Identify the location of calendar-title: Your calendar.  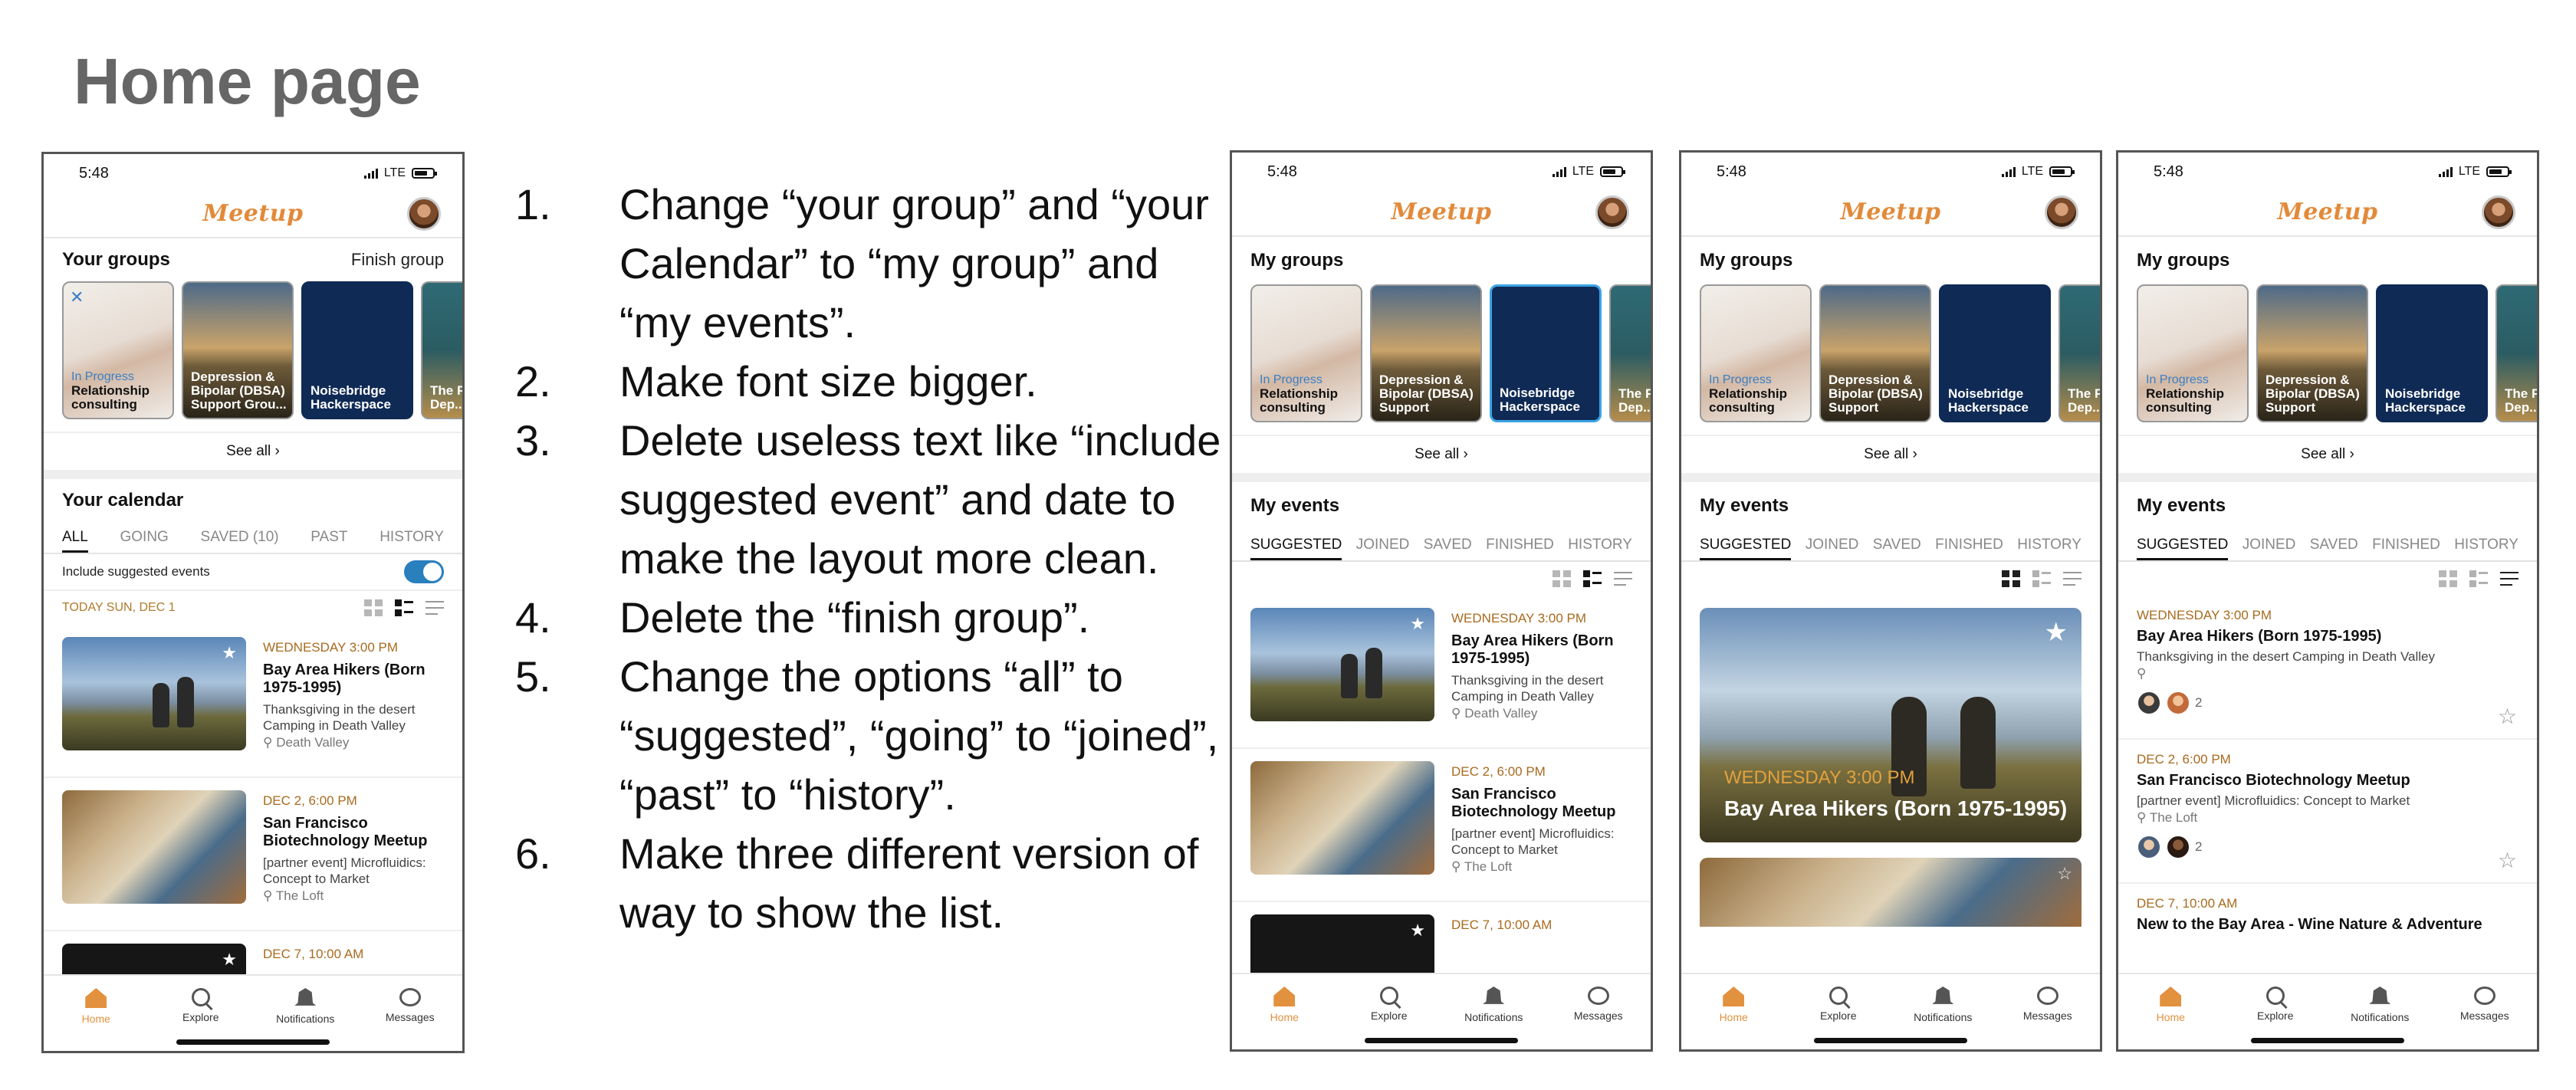
(123, 500).